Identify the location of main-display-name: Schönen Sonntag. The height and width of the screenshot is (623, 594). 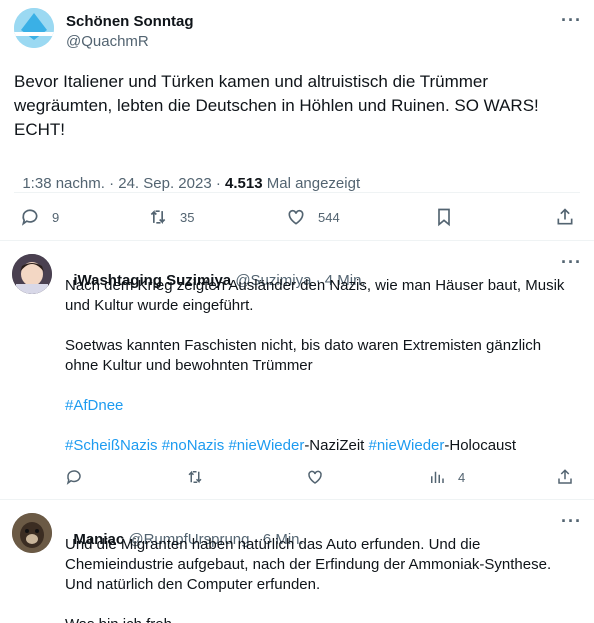
(130, 21).